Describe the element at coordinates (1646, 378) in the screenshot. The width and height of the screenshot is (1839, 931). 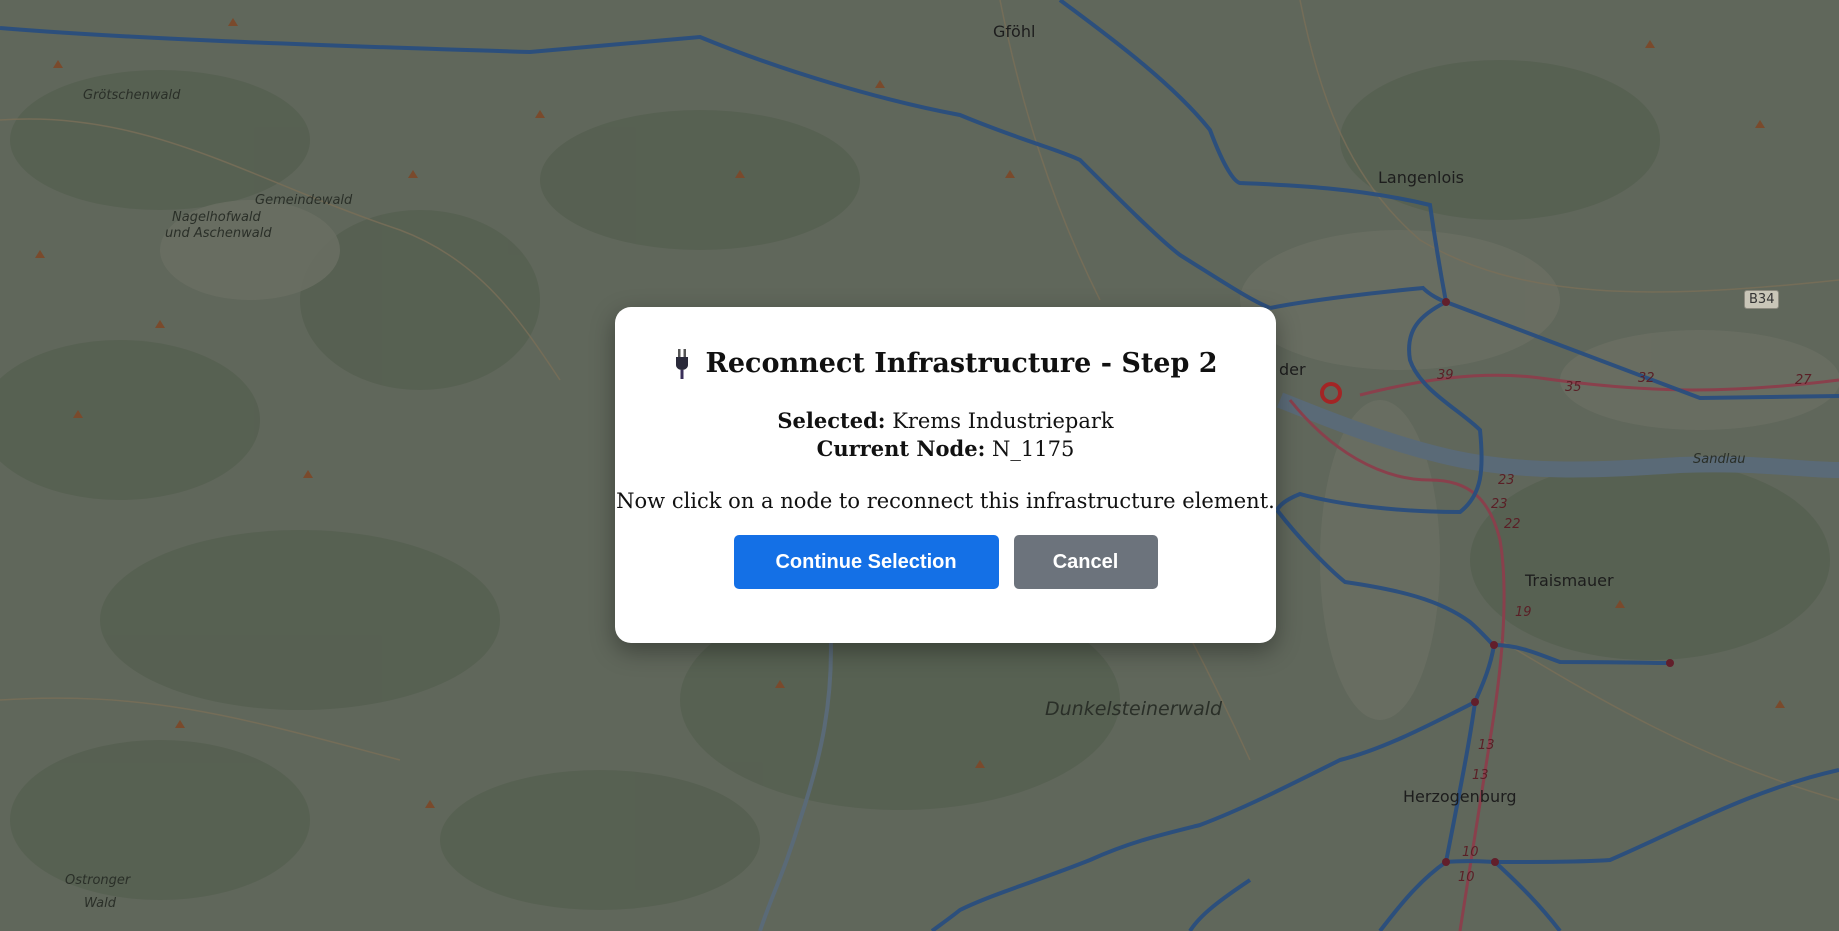
I see `route-number: 32` at that location.